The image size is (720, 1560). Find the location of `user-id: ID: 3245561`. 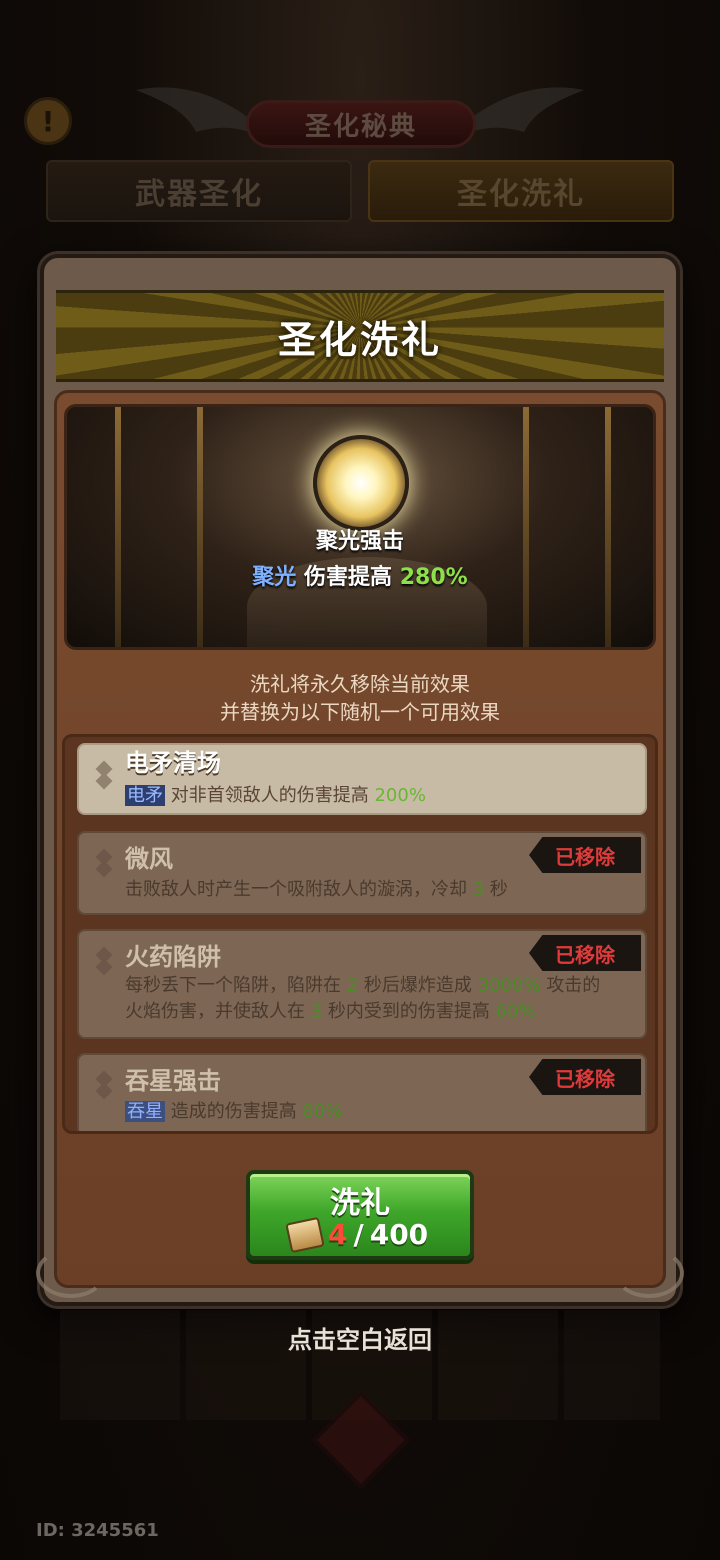

user-id: ID: 3245561 is located at coordinates (97, 1530).